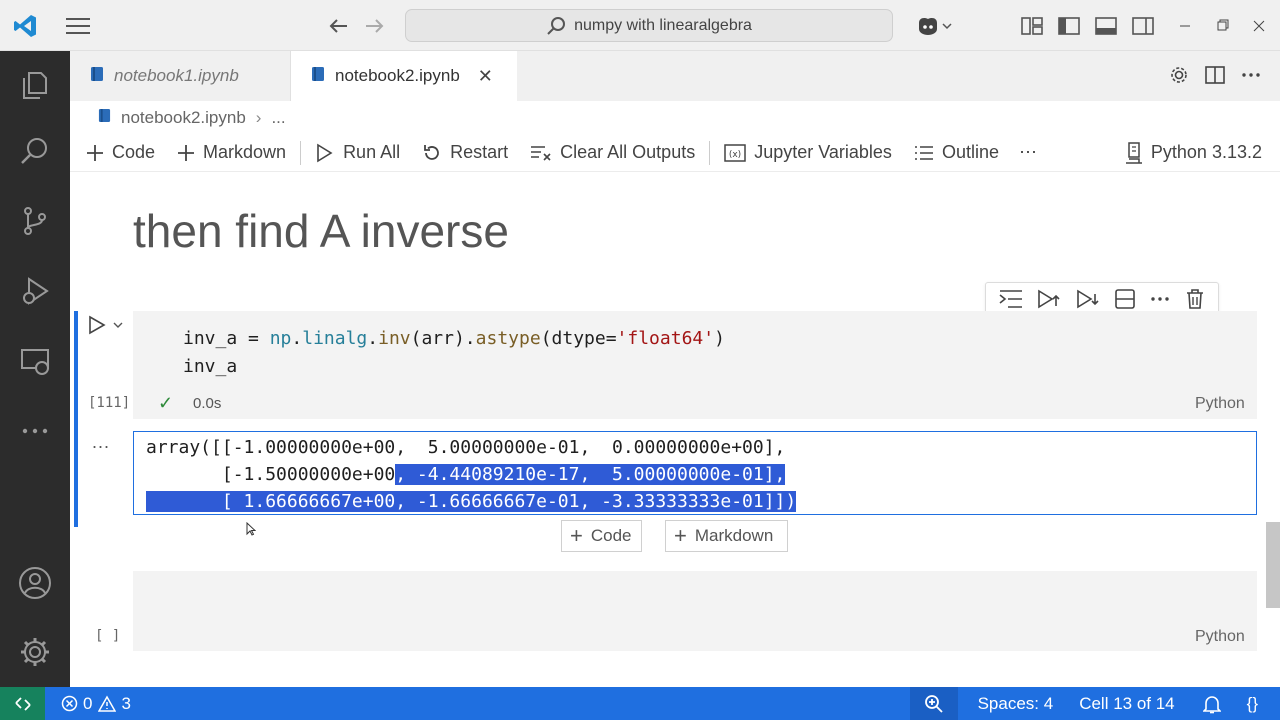 The width and height of the screenshot is (1280, 720). What do you see at coordinates (675, 76) in the screenshot?
I see `editor-tab-bar: notebook1.ipynb notebook2.ipynb ✕` at bounding box center [675, 76].